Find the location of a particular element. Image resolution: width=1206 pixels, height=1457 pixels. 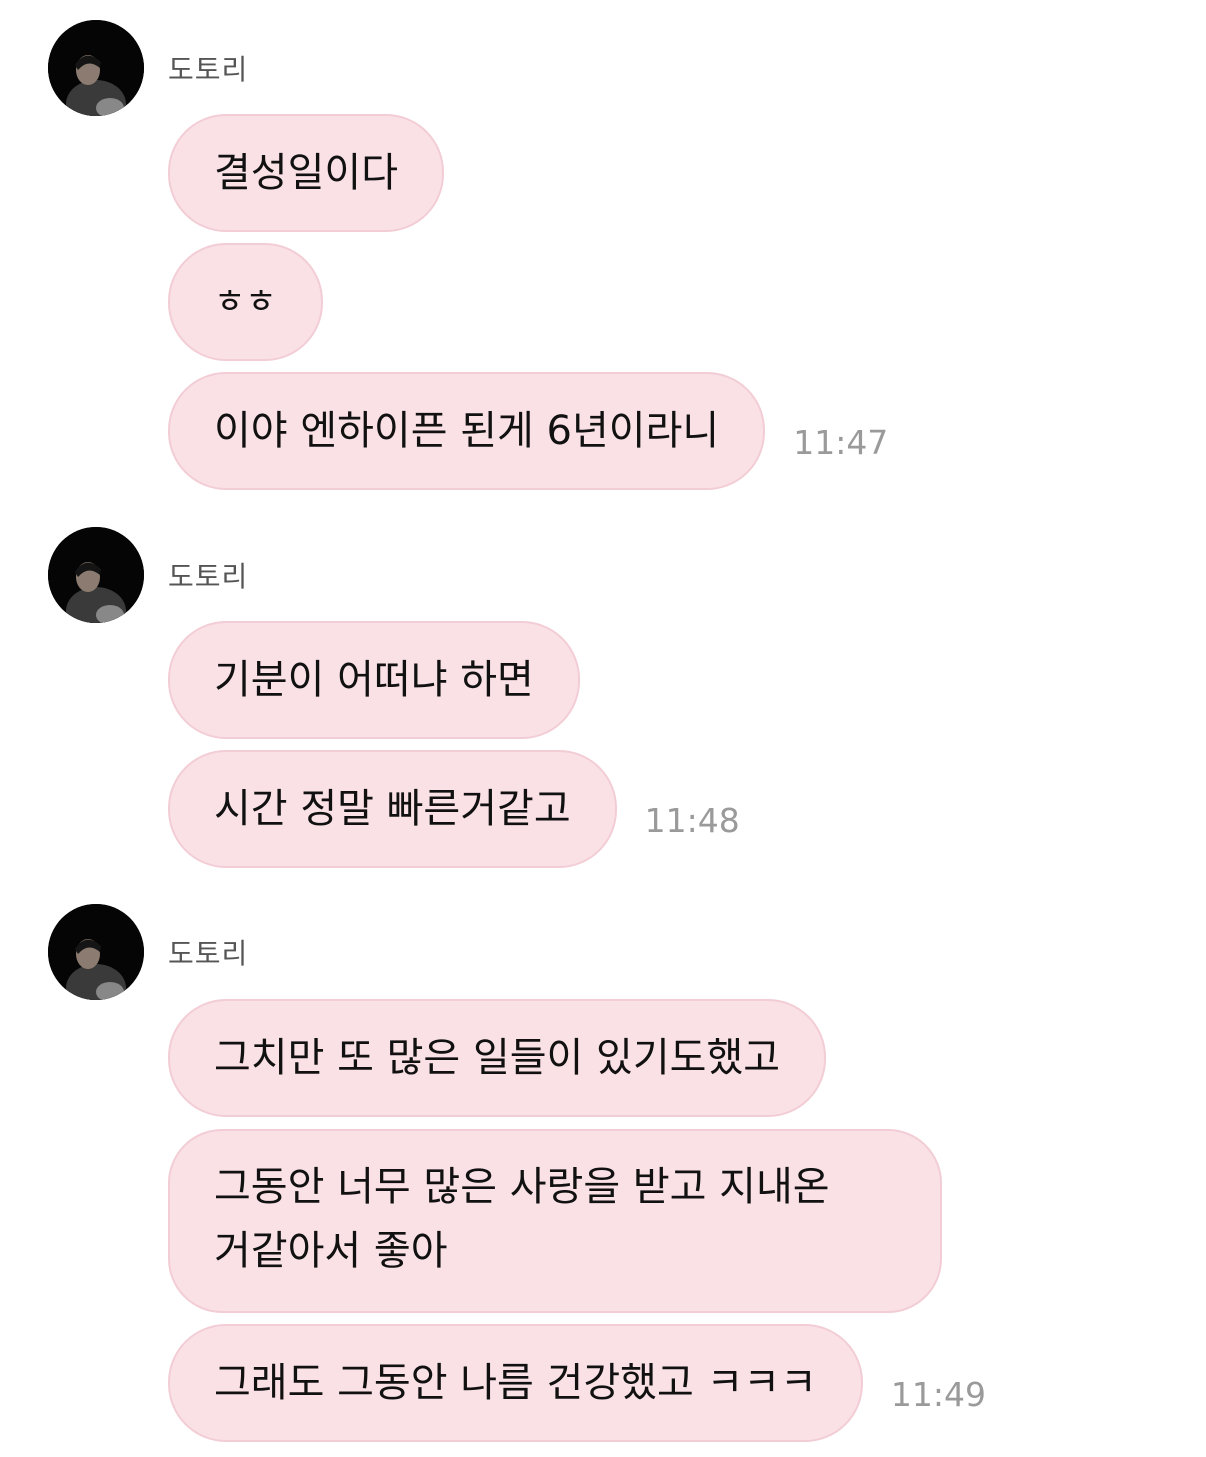

message-bubble: 그치만 또 많은 일들이 있기도했고 is located at coordinates (497, 1058).